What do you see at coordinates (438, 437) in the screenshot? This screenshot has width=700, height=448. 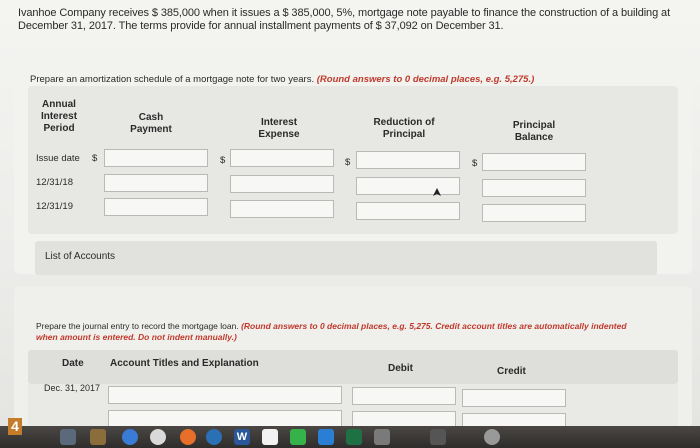 I see `keyboard-icon` at bounding box center [438, 437].